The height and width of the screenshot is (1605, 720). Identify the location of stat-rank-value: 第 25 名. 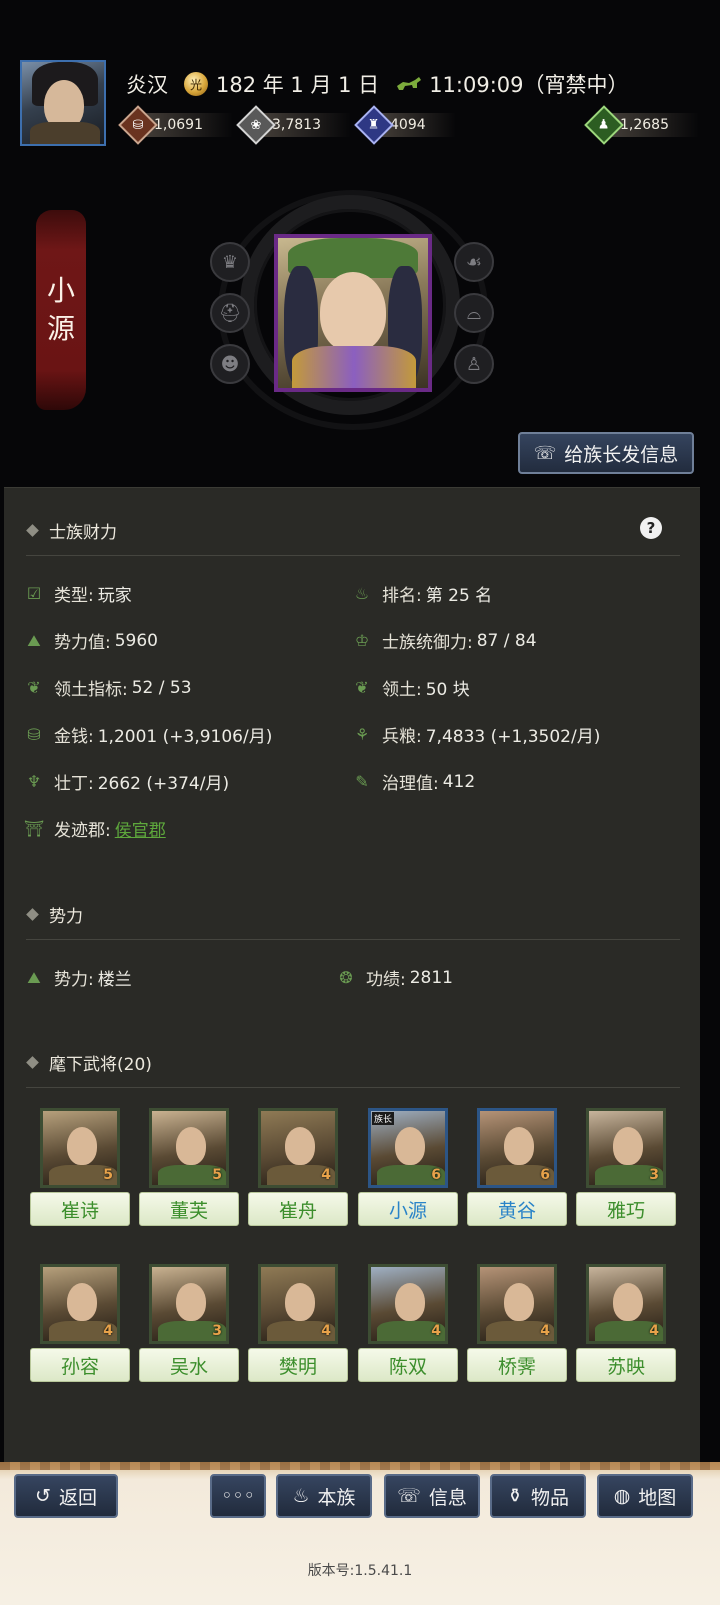
(459, 596).